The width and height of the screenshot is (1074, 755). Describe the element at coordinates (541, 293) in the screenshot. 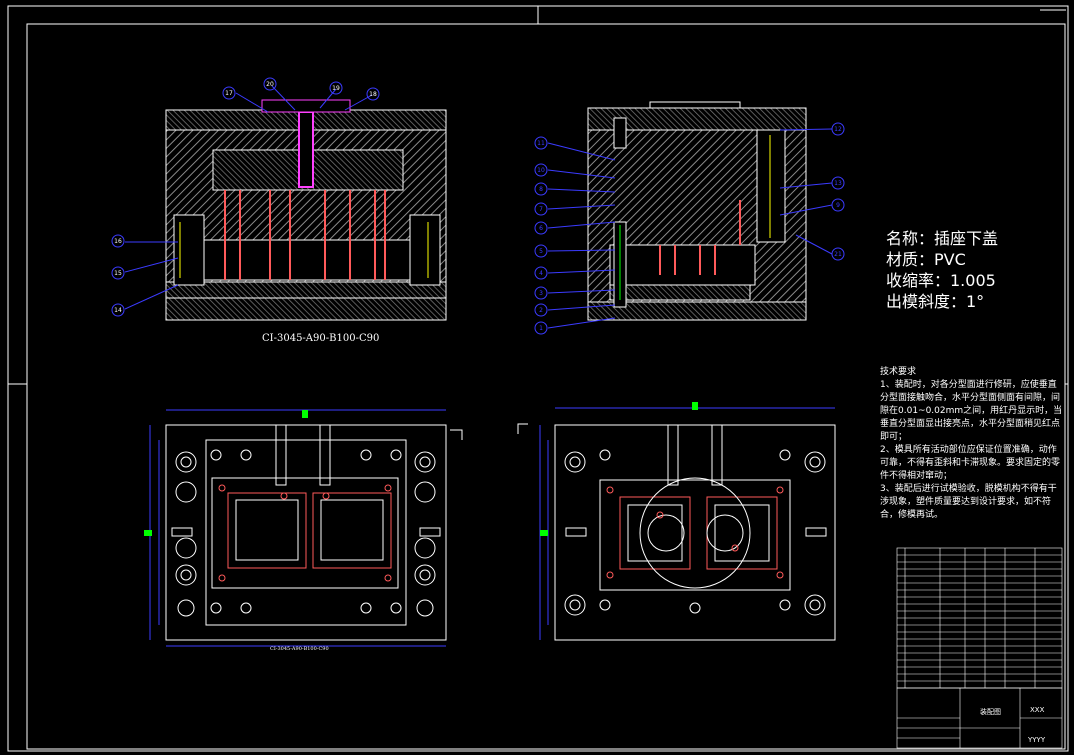

I see `balloon-3: 3` at that location.